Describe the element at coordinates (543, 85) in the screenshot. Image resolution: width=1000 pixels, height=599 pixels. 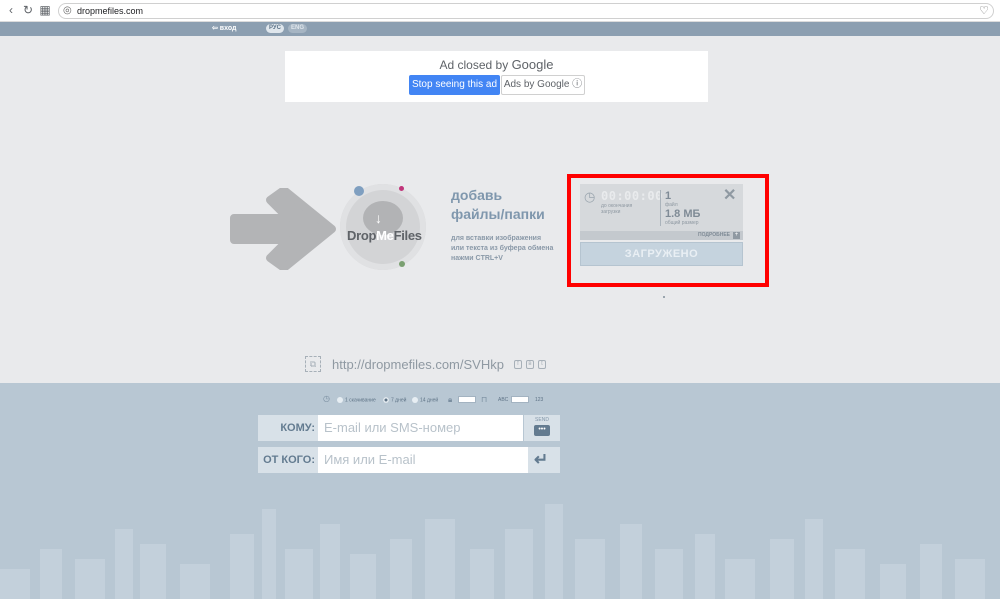
I see `ads-by-google-button: Ads by Google ⓘ` at that location.